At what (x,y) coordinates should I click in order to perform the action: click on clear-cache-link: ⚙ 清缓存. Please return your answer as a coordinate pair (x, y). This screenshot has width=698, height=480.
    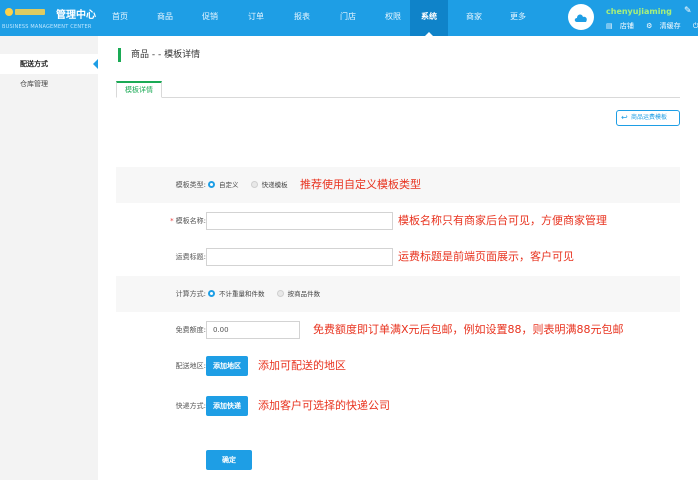
    Looking at the image, I should click on (666, 26).